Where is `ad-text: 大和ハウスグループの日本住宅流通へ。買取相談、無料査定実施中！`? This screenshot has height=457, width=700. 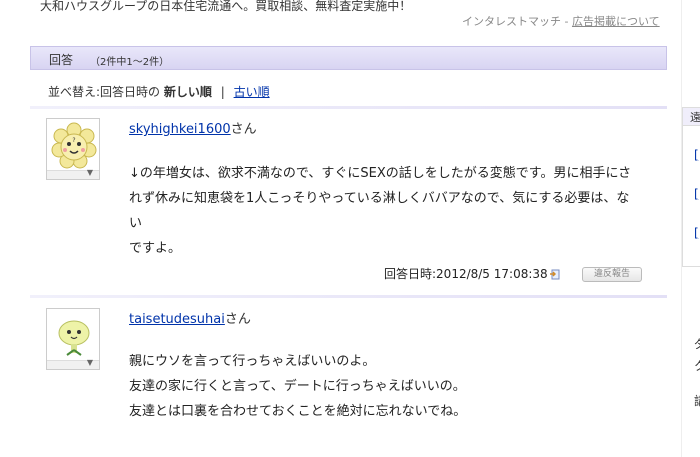 ad-text: 大和ハウスグループの日本住宅流通へ。買取相談、無料査定実施中！ is located at coordinates (225, 7).